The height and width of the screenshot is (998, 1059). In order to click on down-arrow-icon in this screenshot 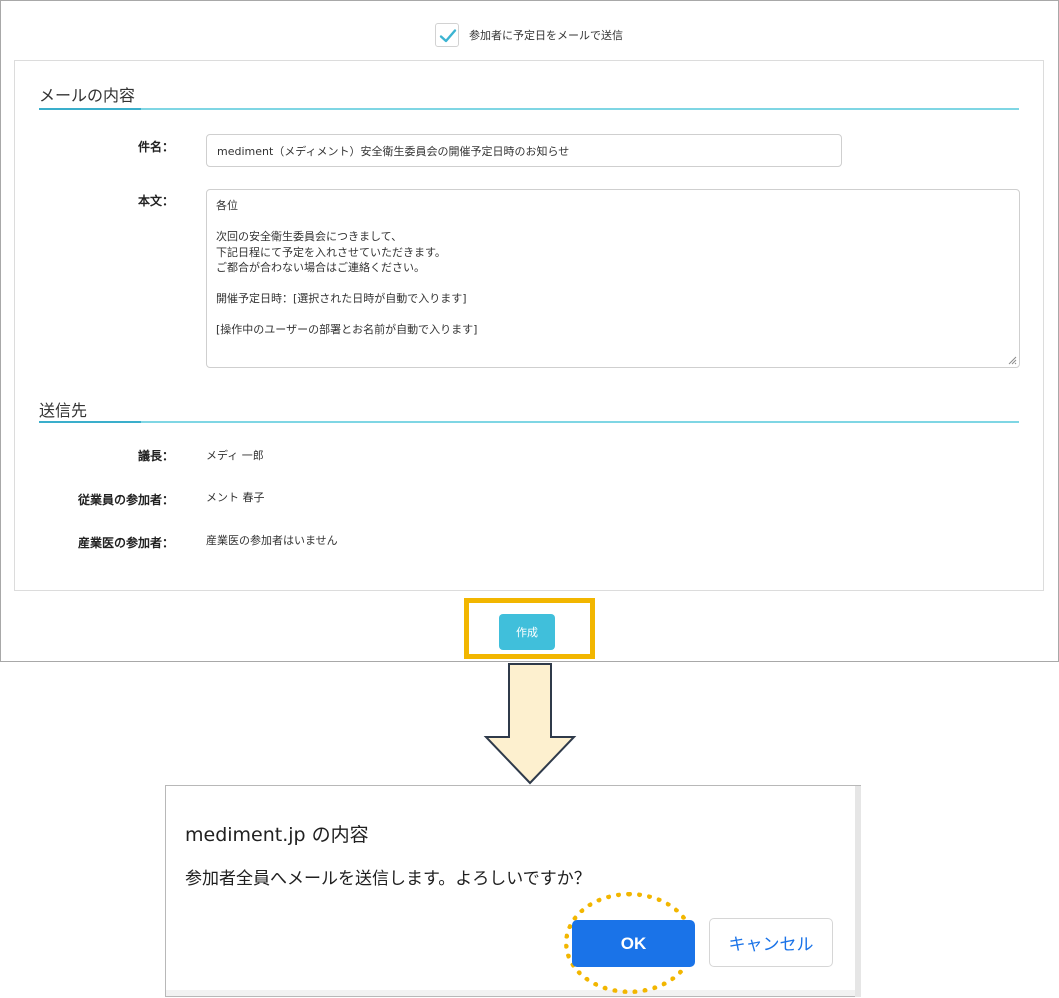, I will do `click(530, 724)`.